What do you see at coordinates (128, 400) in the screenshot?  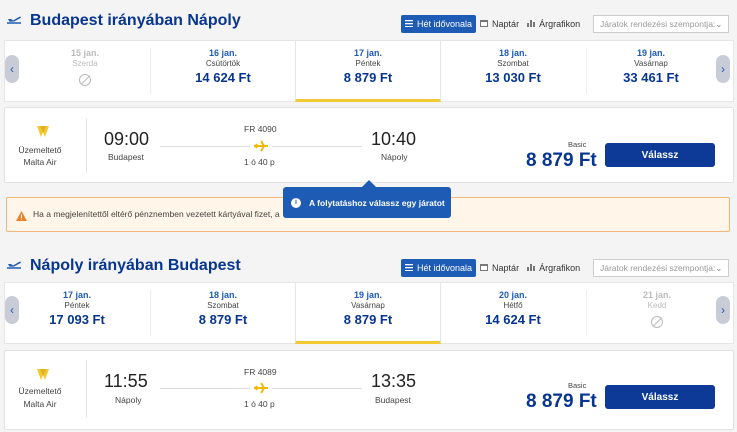 I see `departure-city: Nápoly` at bounding box center [128, 400].